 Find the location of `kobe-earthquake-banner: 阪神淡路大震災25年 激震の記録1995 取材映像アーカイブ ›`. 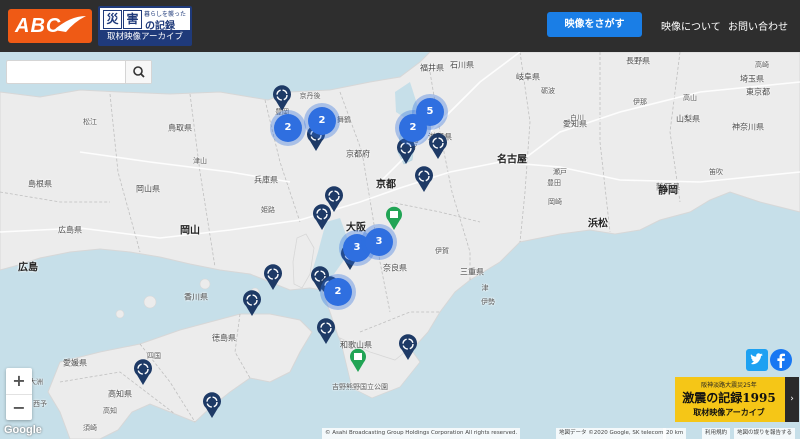

kobe-earthquake-banner: 阪神淡路大震災25年 激震の記録1995 取材映像アーカイブ › is located at coordinates (737, 399).